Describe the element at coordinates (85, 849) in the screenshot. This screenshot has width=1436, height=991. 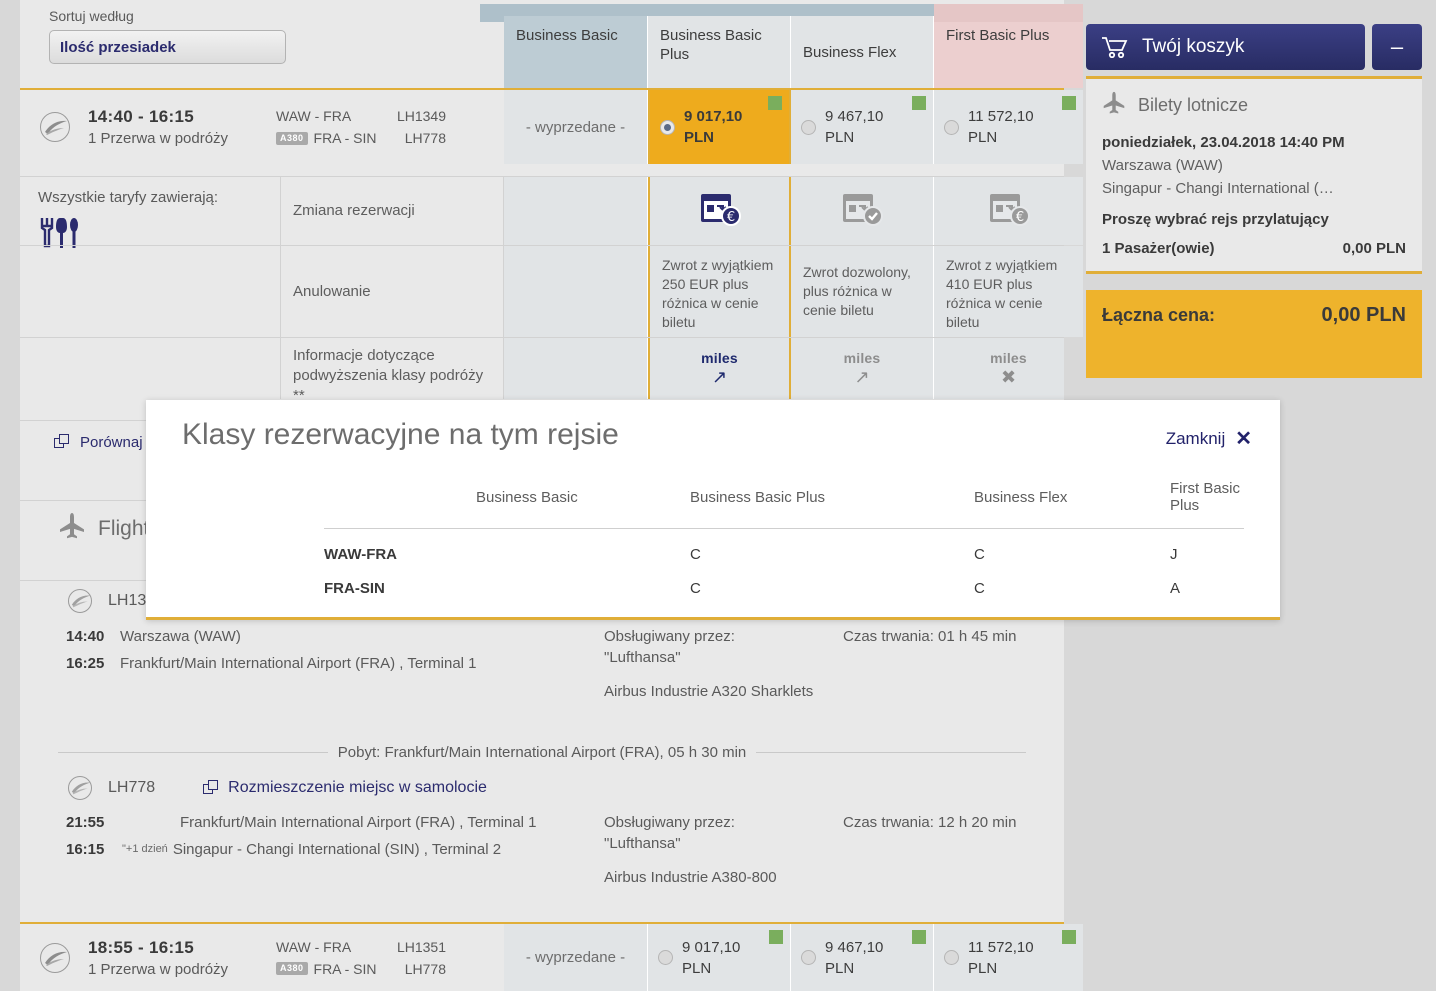
I see `arrival-time: 16:15` at that location.